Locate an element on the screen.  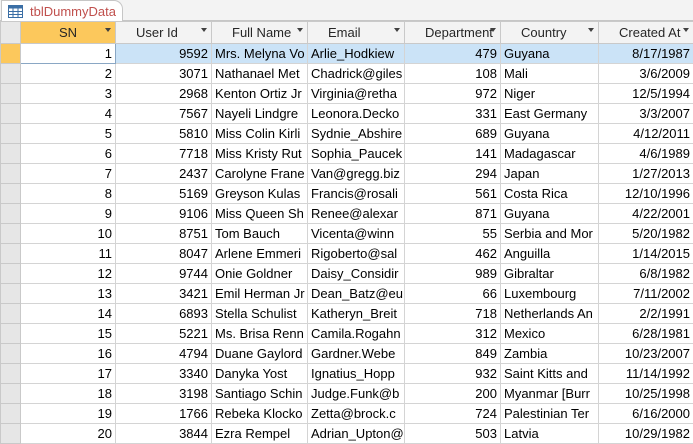
table-cell: Dean_Batz@eu is located at coordinates (356, 294).